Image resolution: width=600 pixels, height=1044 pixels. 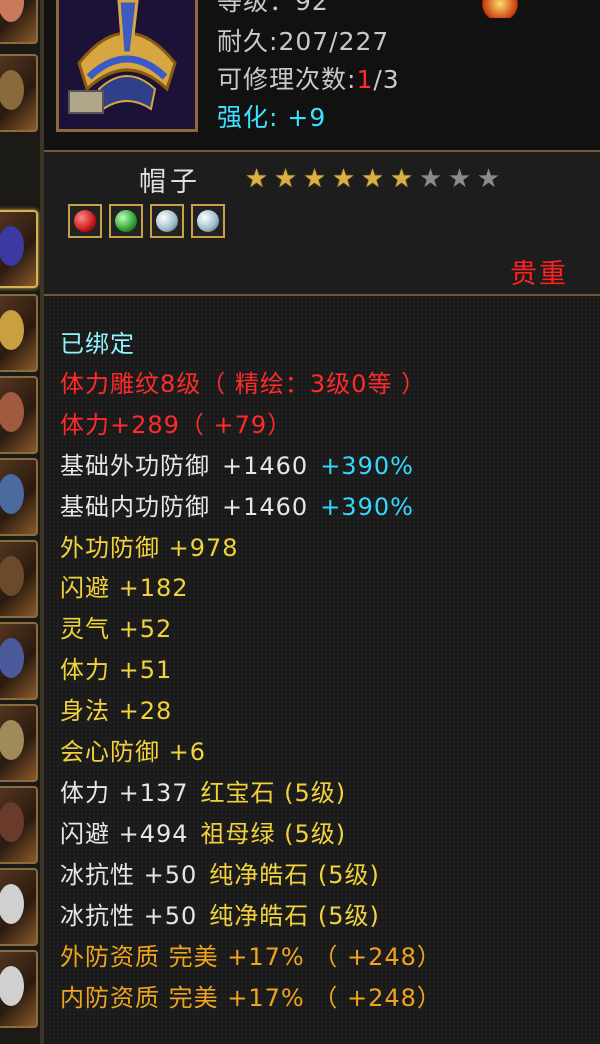 What do you see at coordinates (251, 998) in the screenshot?
I see `int-quality-line: 内防资质 完美 +17% （ +248）` at bounding box center [251, 998].